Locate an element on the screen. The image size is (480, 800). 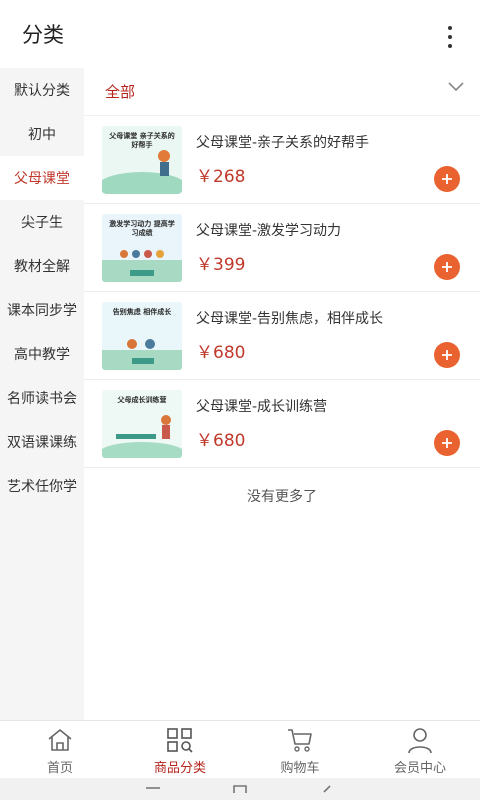
sidebar-item-reading-club: 名师读书会 is located at coordinates (42, 398).